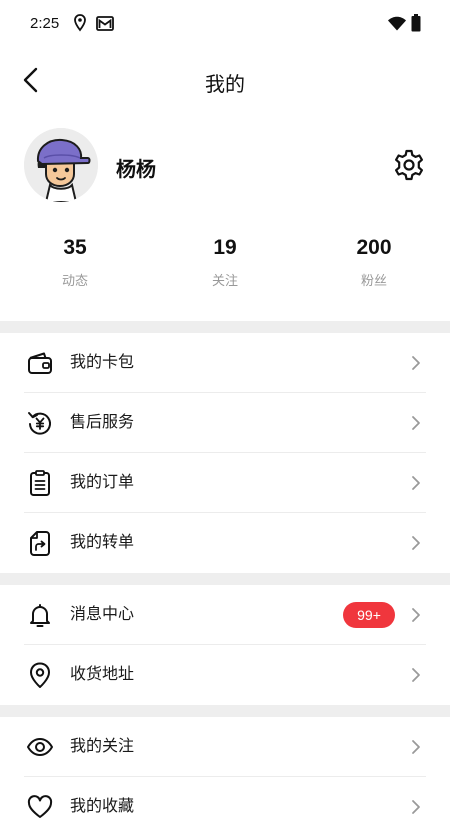  Describe the element at coordinates (40, 747) in the screenshot. I see `eye-icon` at that location.